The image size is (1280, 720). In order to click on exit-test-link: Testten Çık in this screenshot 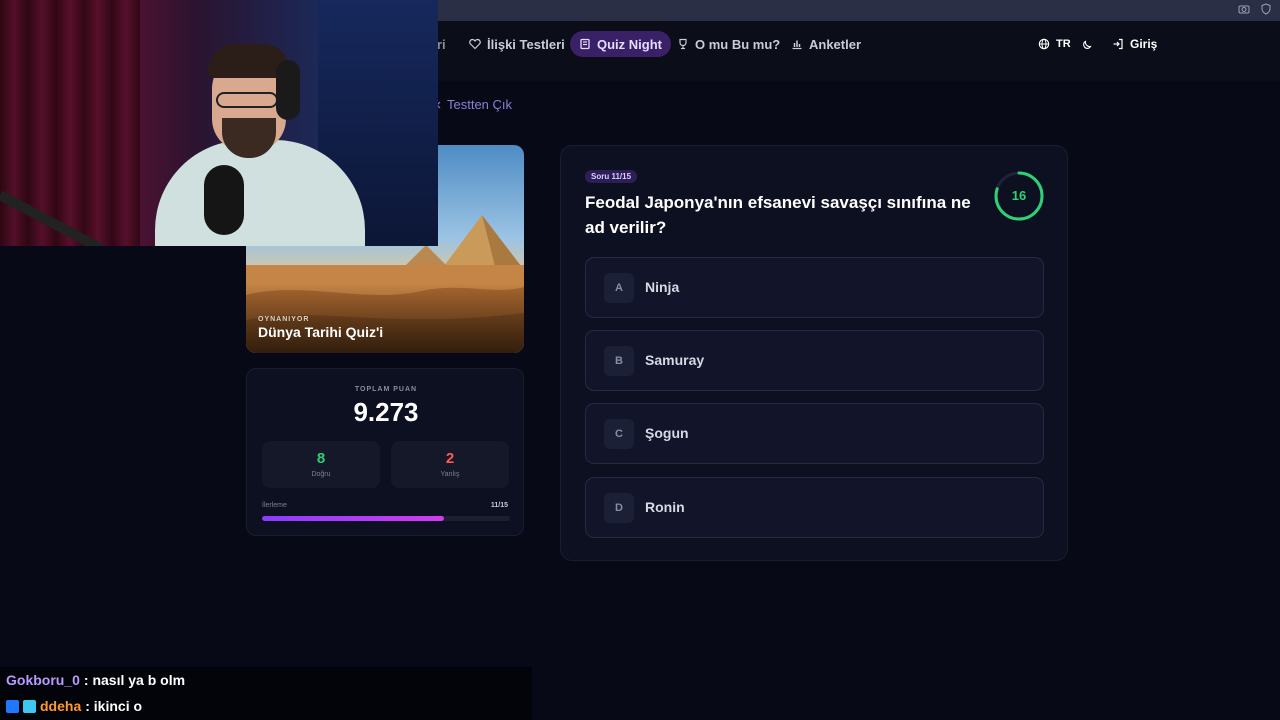, I will do `click(472, 104)`.